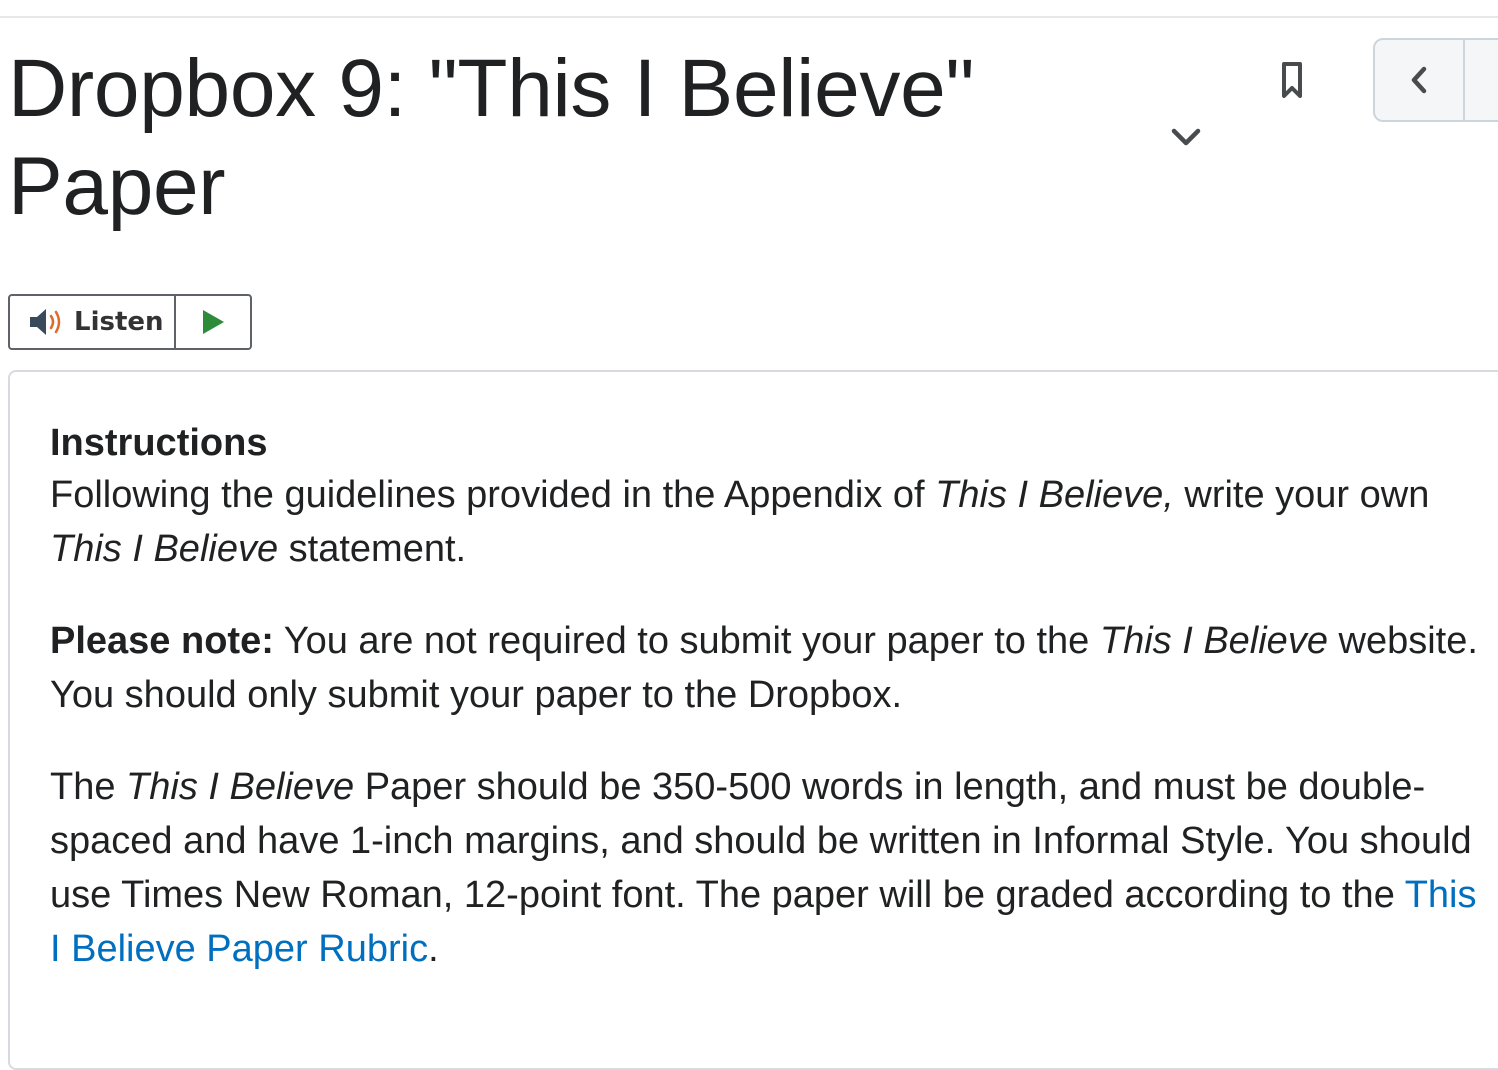  I want to click on topic-navigation, so click(1435, 80).